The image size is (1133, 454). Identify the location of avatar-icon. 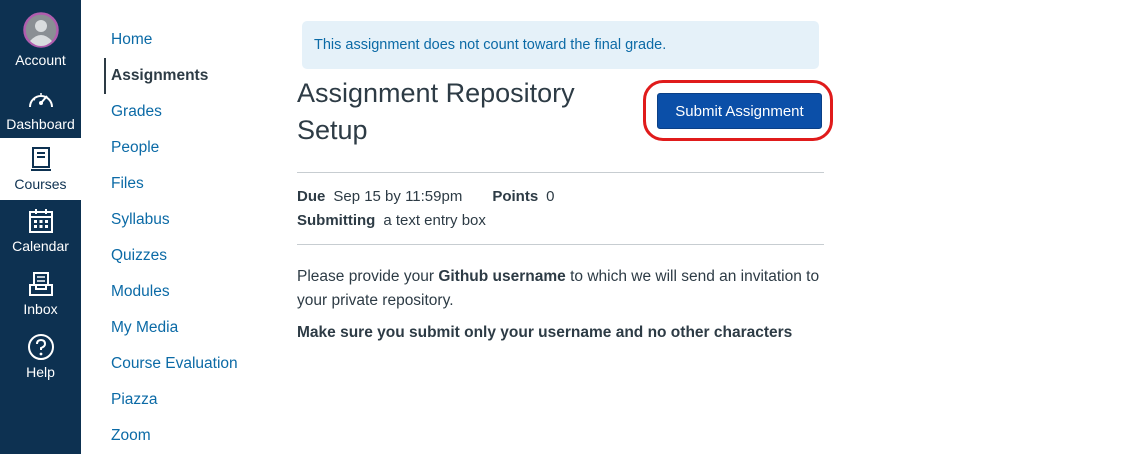
(40, 30).